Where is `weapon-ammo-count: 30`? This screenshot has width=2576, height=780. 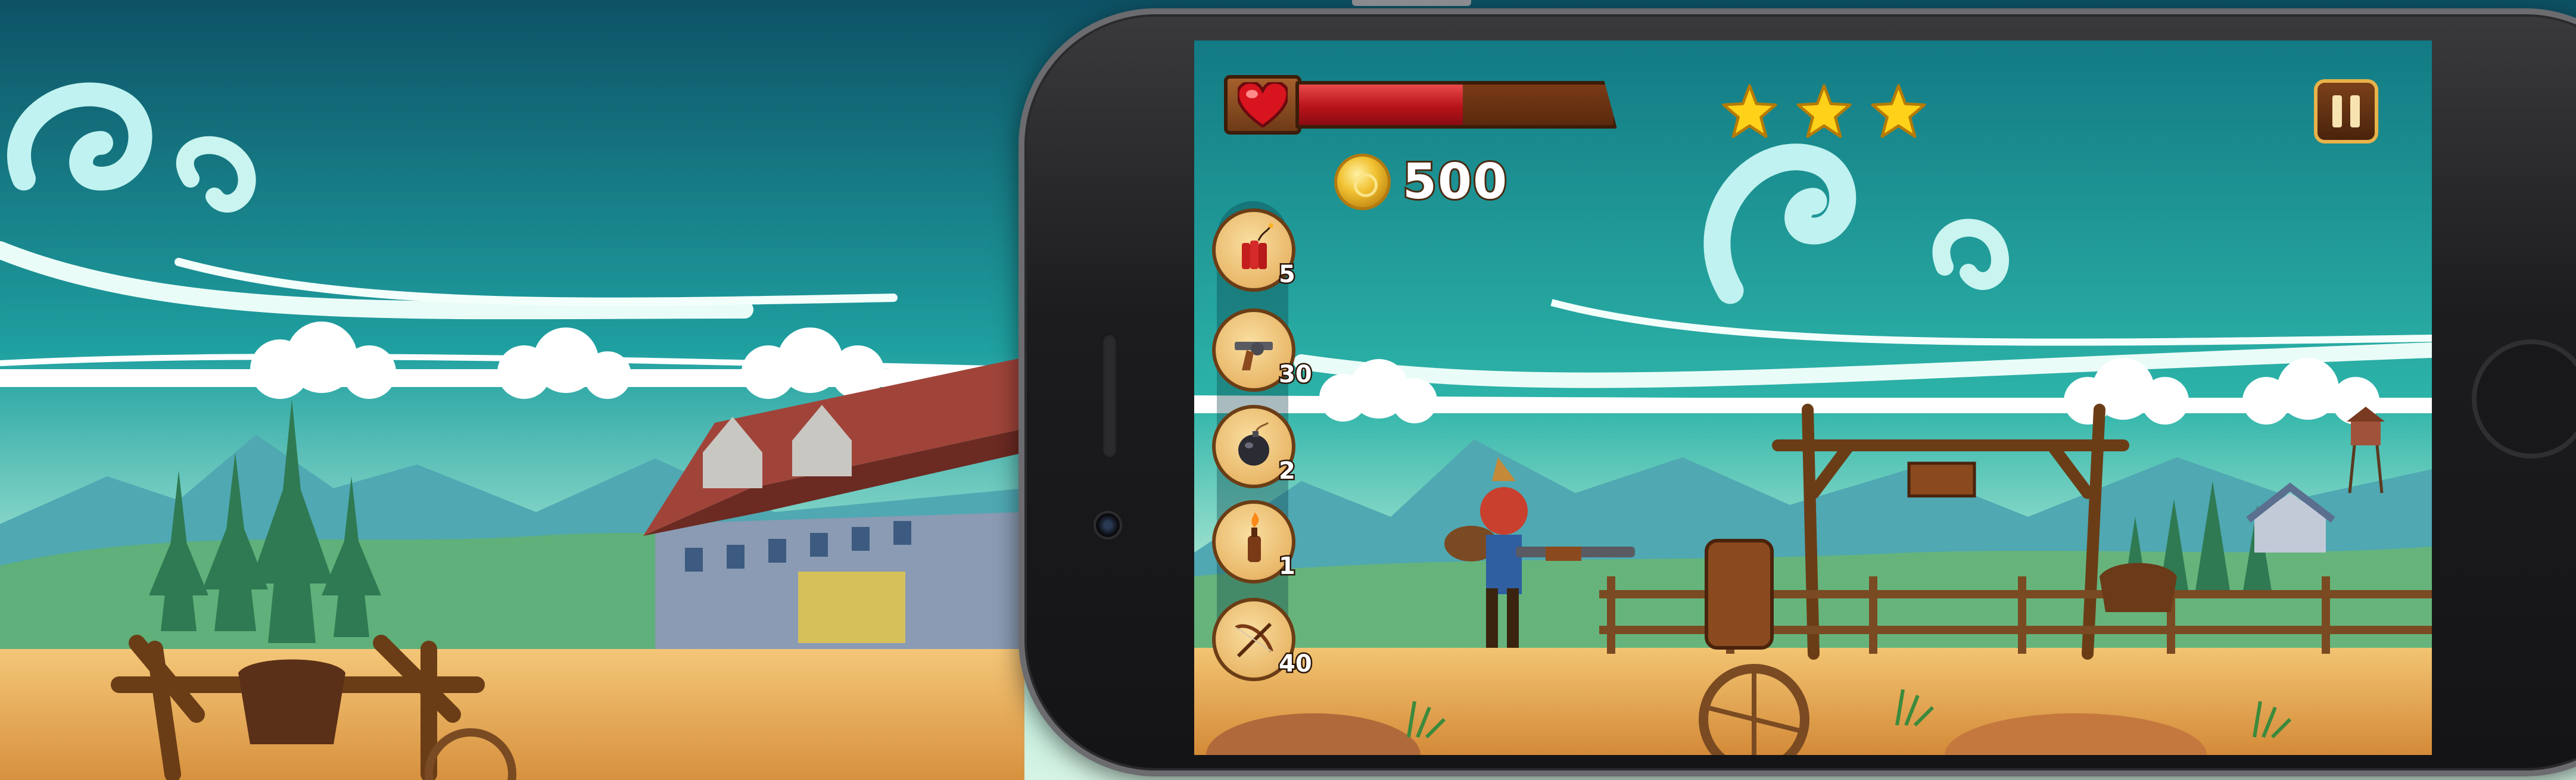
weapon-ammo-count: 30 is located at coordinates (1296, 375).